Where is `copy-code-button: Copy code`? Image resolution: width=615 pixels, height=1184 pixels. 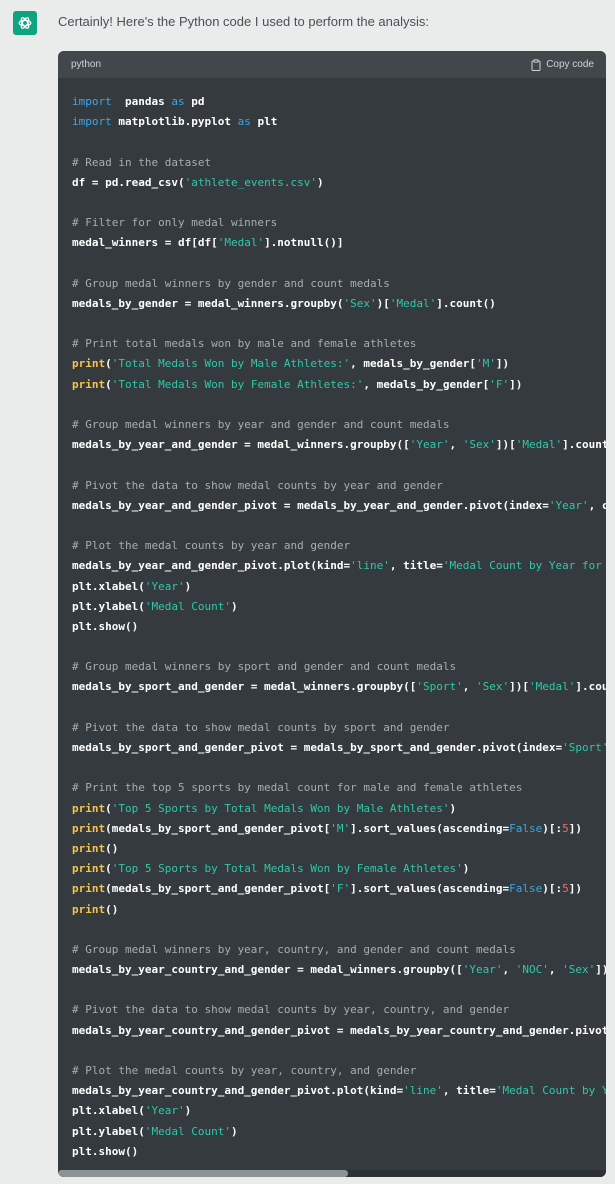 copy-code-button: Copy code is located at coordinates (562, 64).